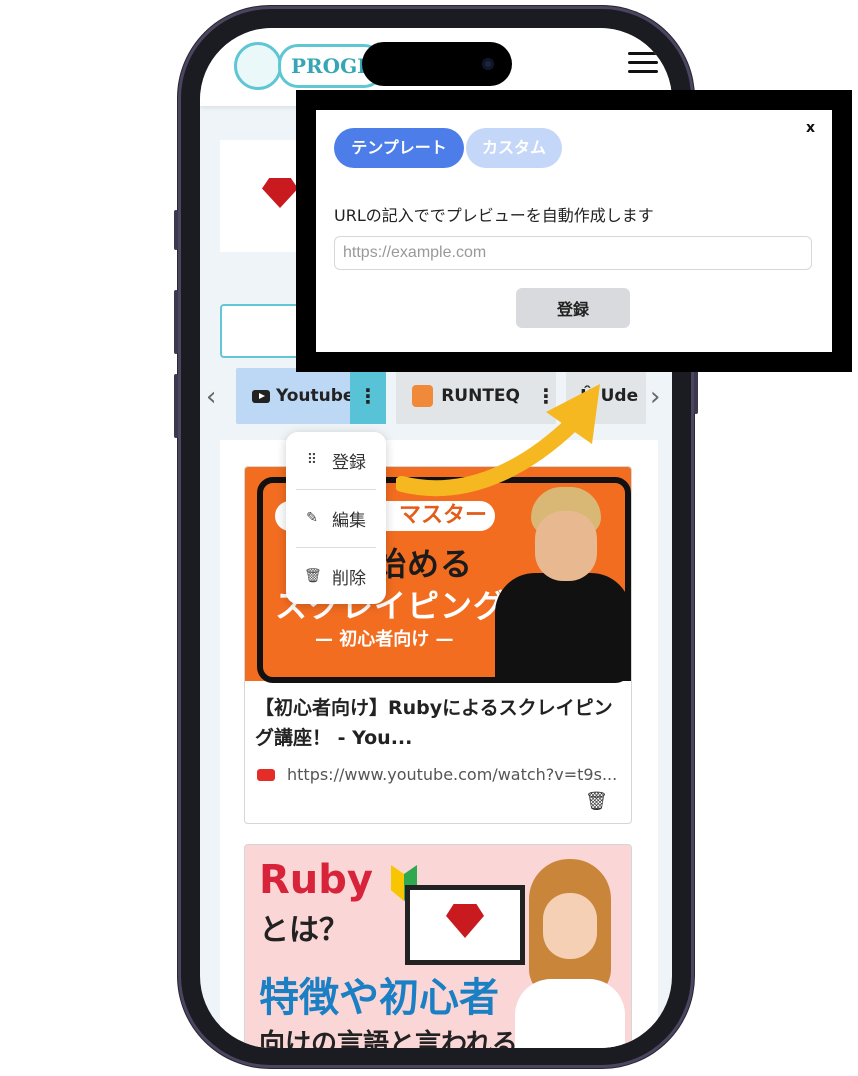 Image resolution: width=858 pixels, height=1076 pixels. What do you see at coordinates (498, 440) in the screenshot?
I see `annotation-arrow-icon` at bounding box center [498, 440].